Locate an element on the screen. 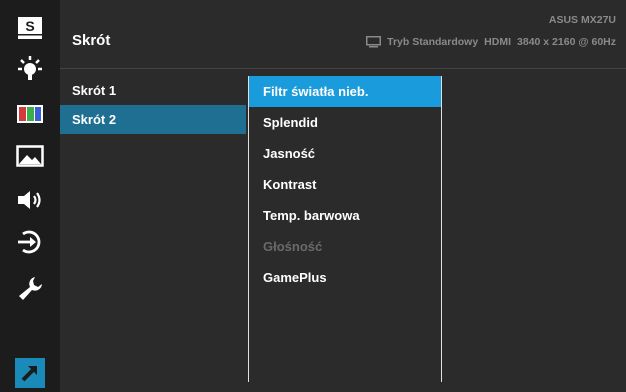 The height and width of the screenshot is (392, 626). sidebar: S is located at coordinates (30, 196).